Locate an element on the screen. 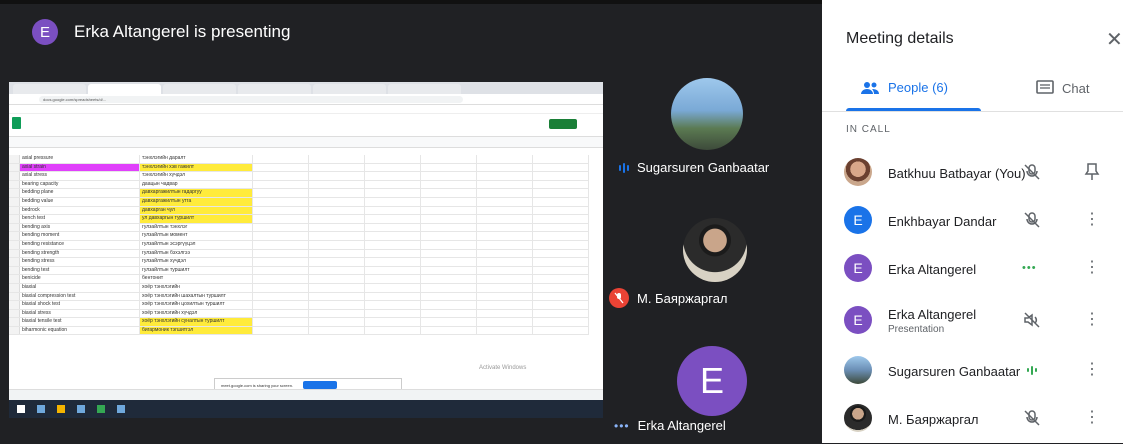  tile-bayarjargal: М. Баяржаргал is located at coordinates (713, 260).